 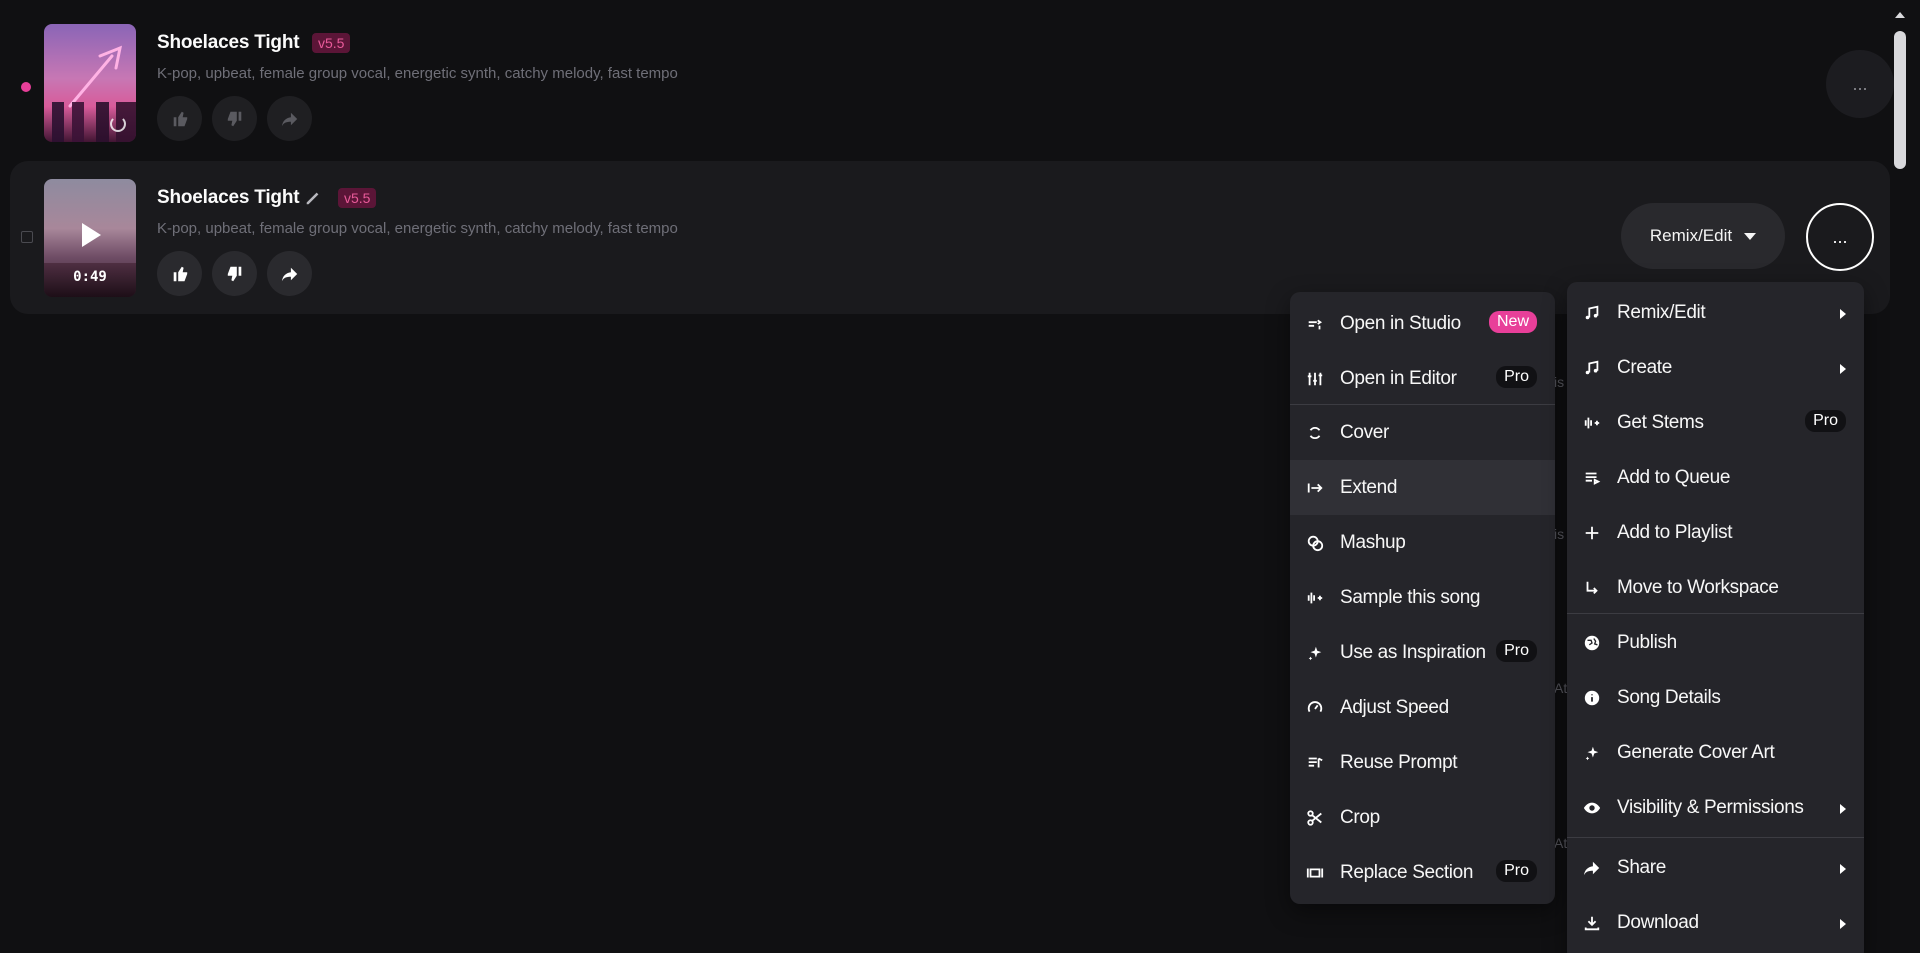 What do you see at coordinates (1696, 752) in the screenshot?
I see `menu-item-label: Generate Cover Art` at bounding box center [1696, 752].